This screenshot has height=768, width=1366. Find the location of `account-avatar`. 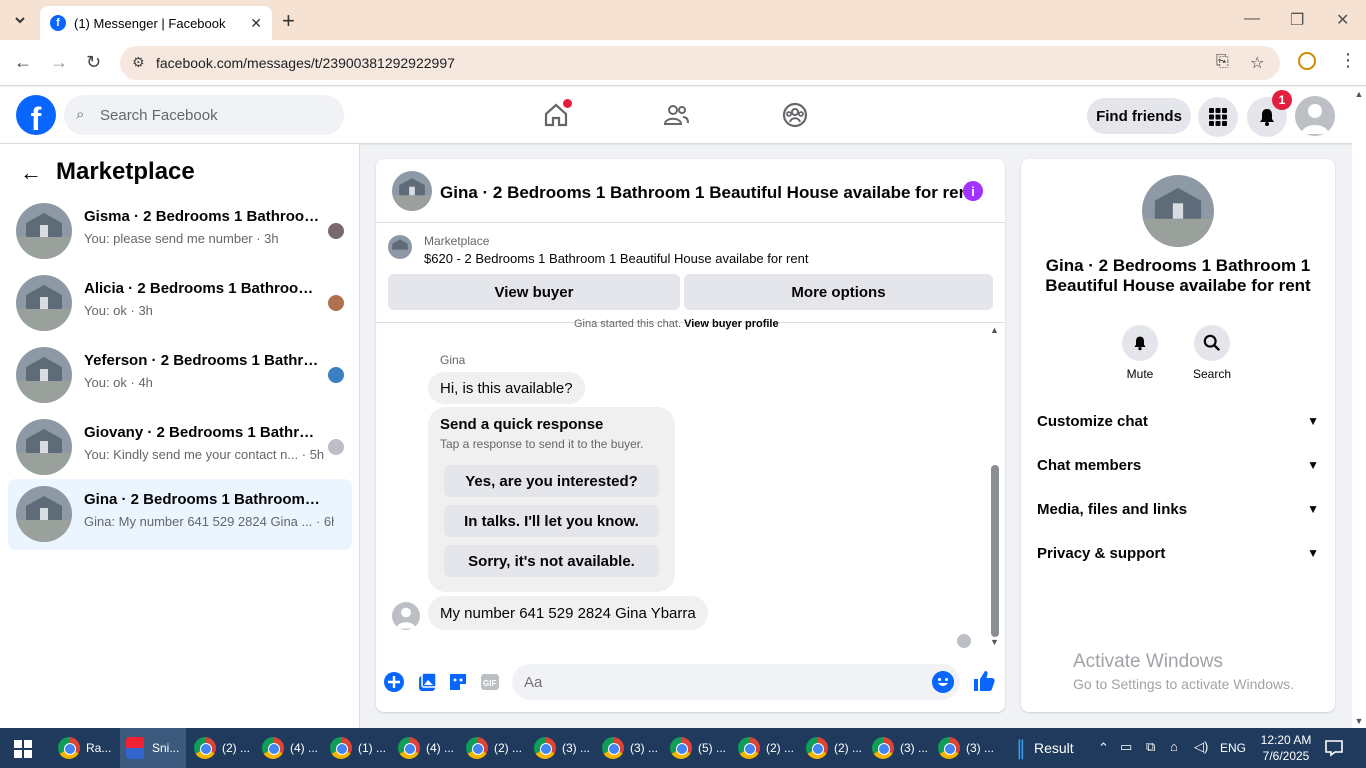

account-avatar is located at coordinates (1315, 116).